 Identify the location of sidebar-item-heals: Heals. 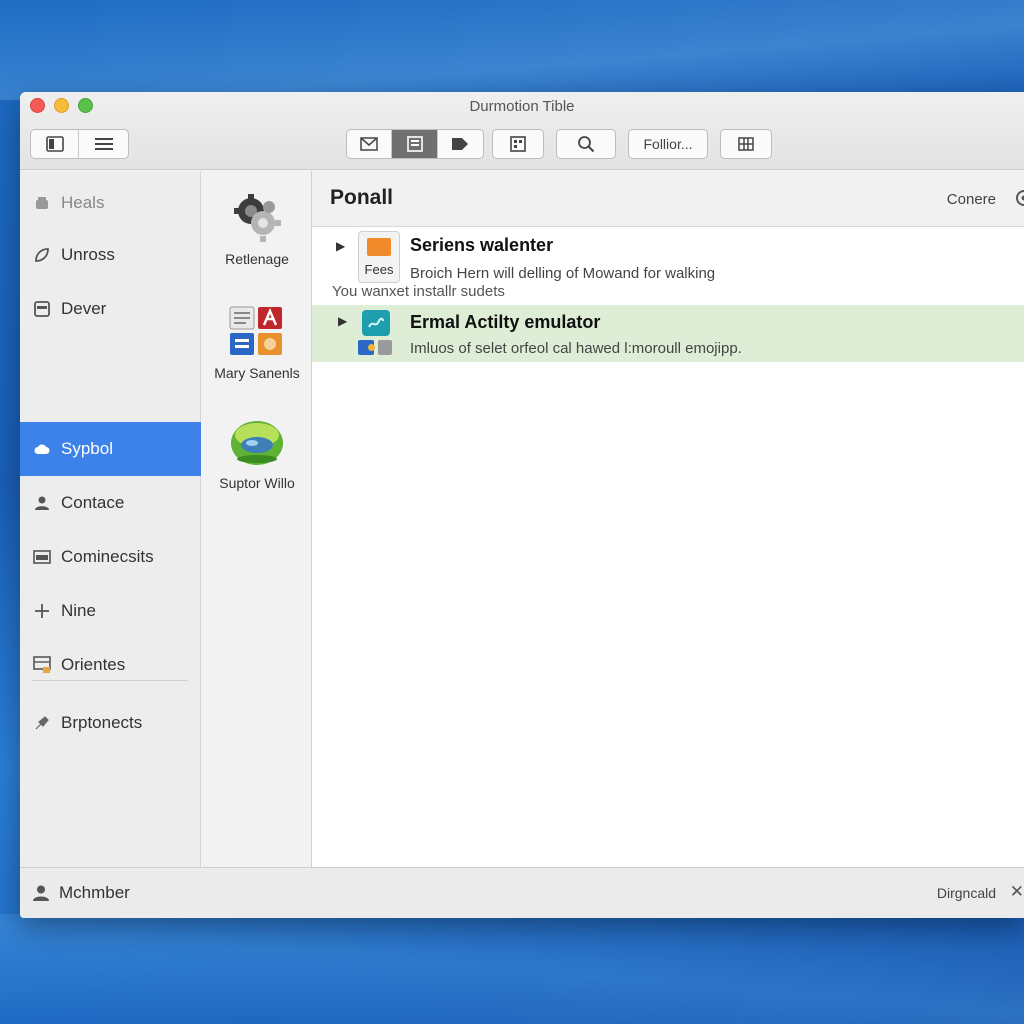
(110, 203).